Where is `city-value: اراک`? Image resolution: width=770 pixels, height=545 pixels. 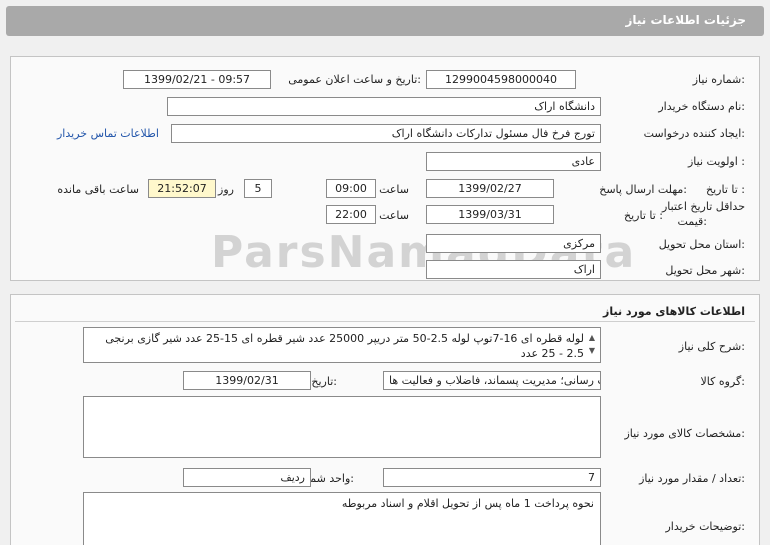 city-value: اراک is located at coordinates (513, 269).